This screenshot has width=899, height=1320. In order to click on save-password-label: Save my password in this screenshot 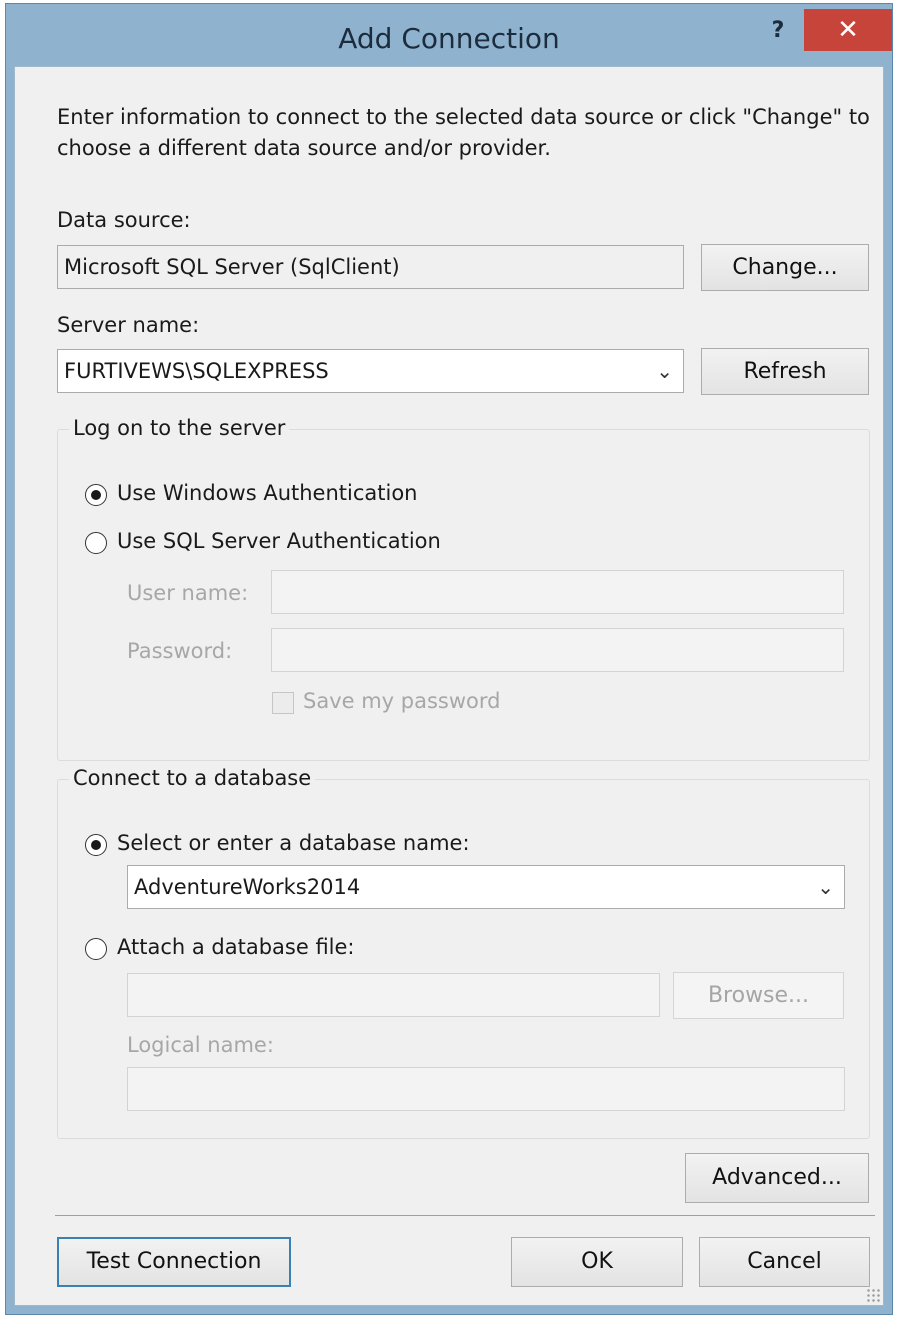, I will do `click(401, 701)`.